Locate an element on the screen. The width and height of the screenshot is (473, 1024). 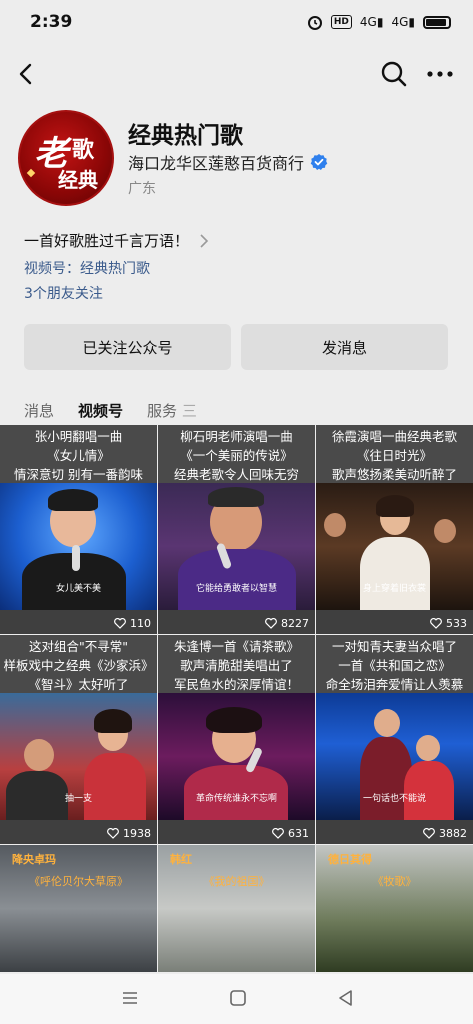
chevron-right-icon is located at coordinates (204, 240).